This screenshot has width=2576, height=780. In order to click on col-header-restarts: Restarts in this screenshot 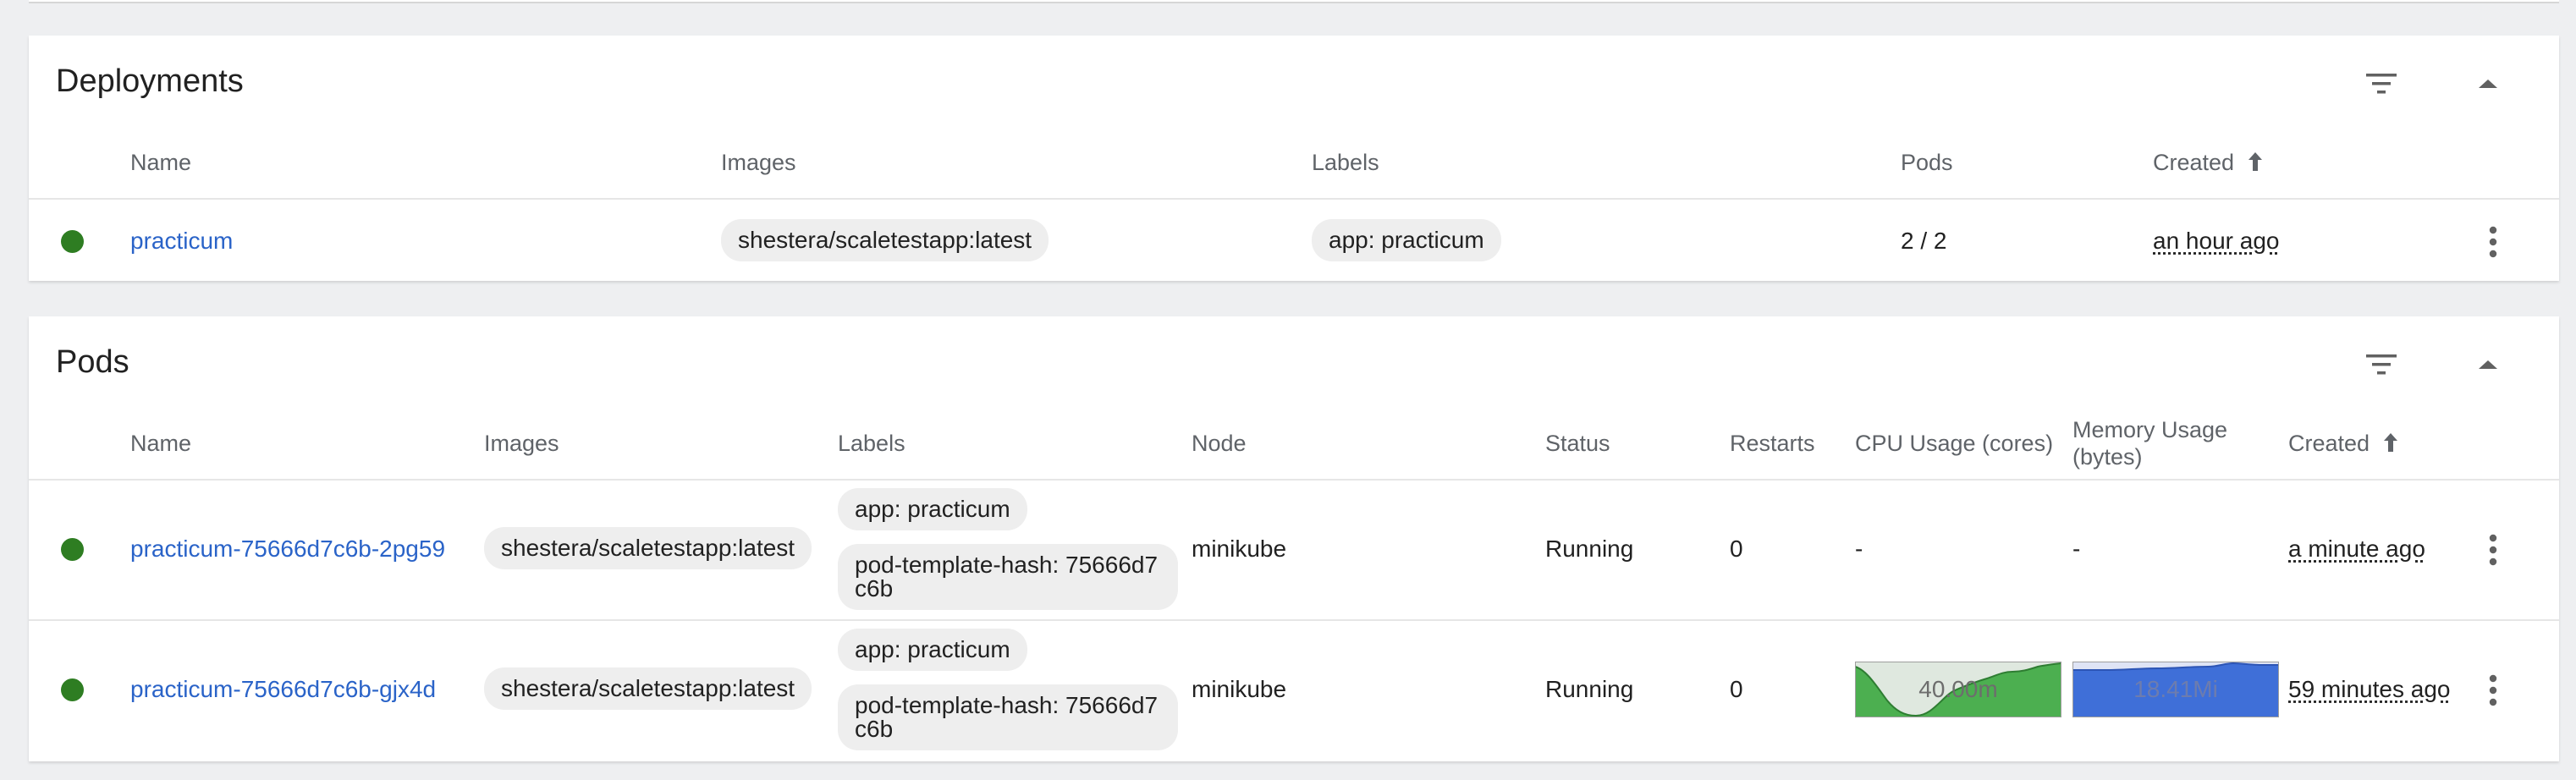, I will do `click(1772, 443)`.